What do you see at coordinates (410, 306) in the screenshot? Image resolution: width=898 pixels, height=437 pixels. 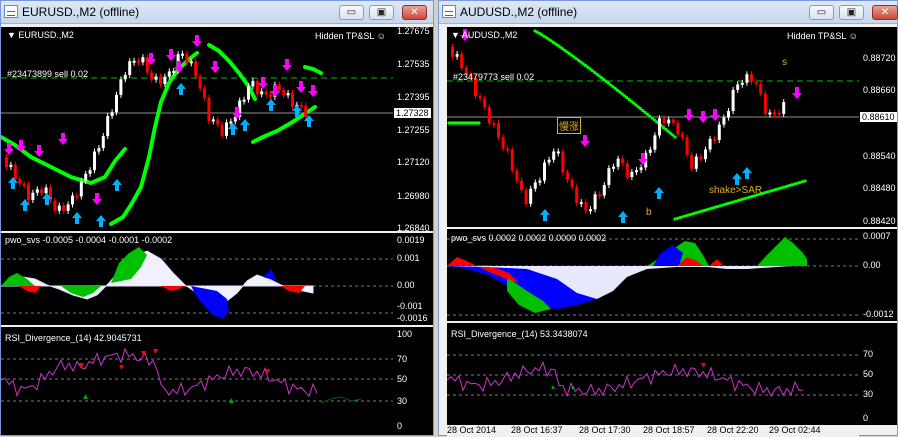 I see `pwo-tick: -0.001` at bounding box center [410, 306].